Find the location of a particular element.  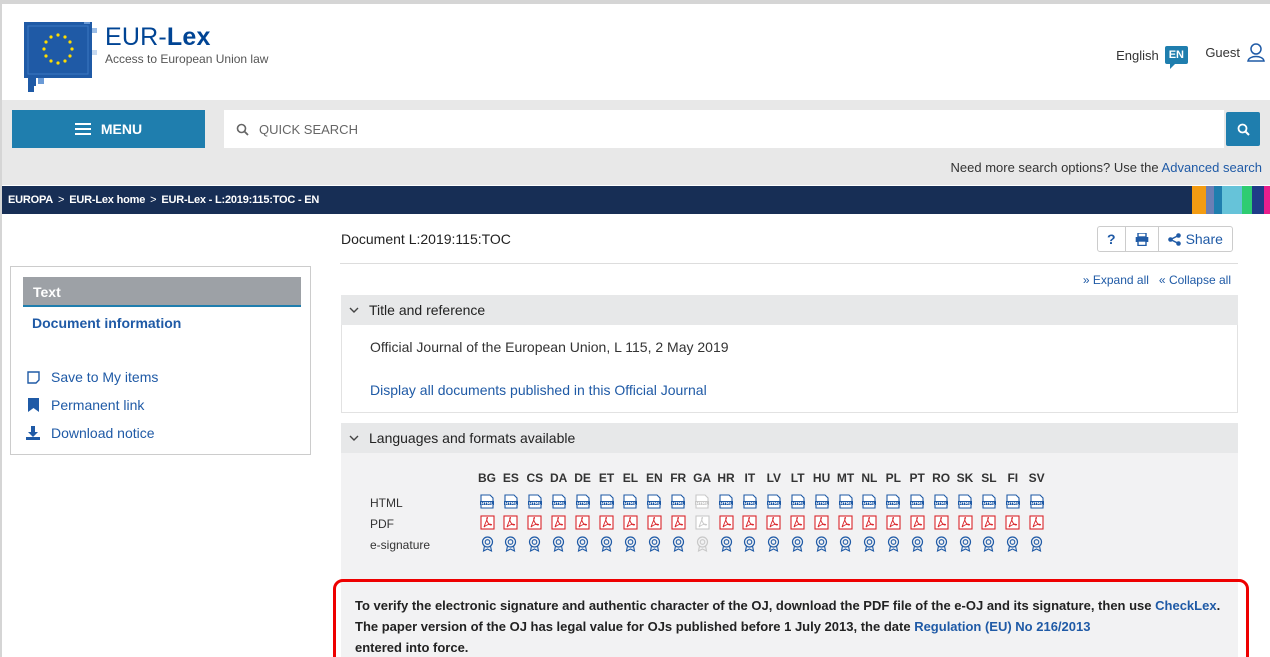

user-menu: Guest is located at coordinates (1235, 52).